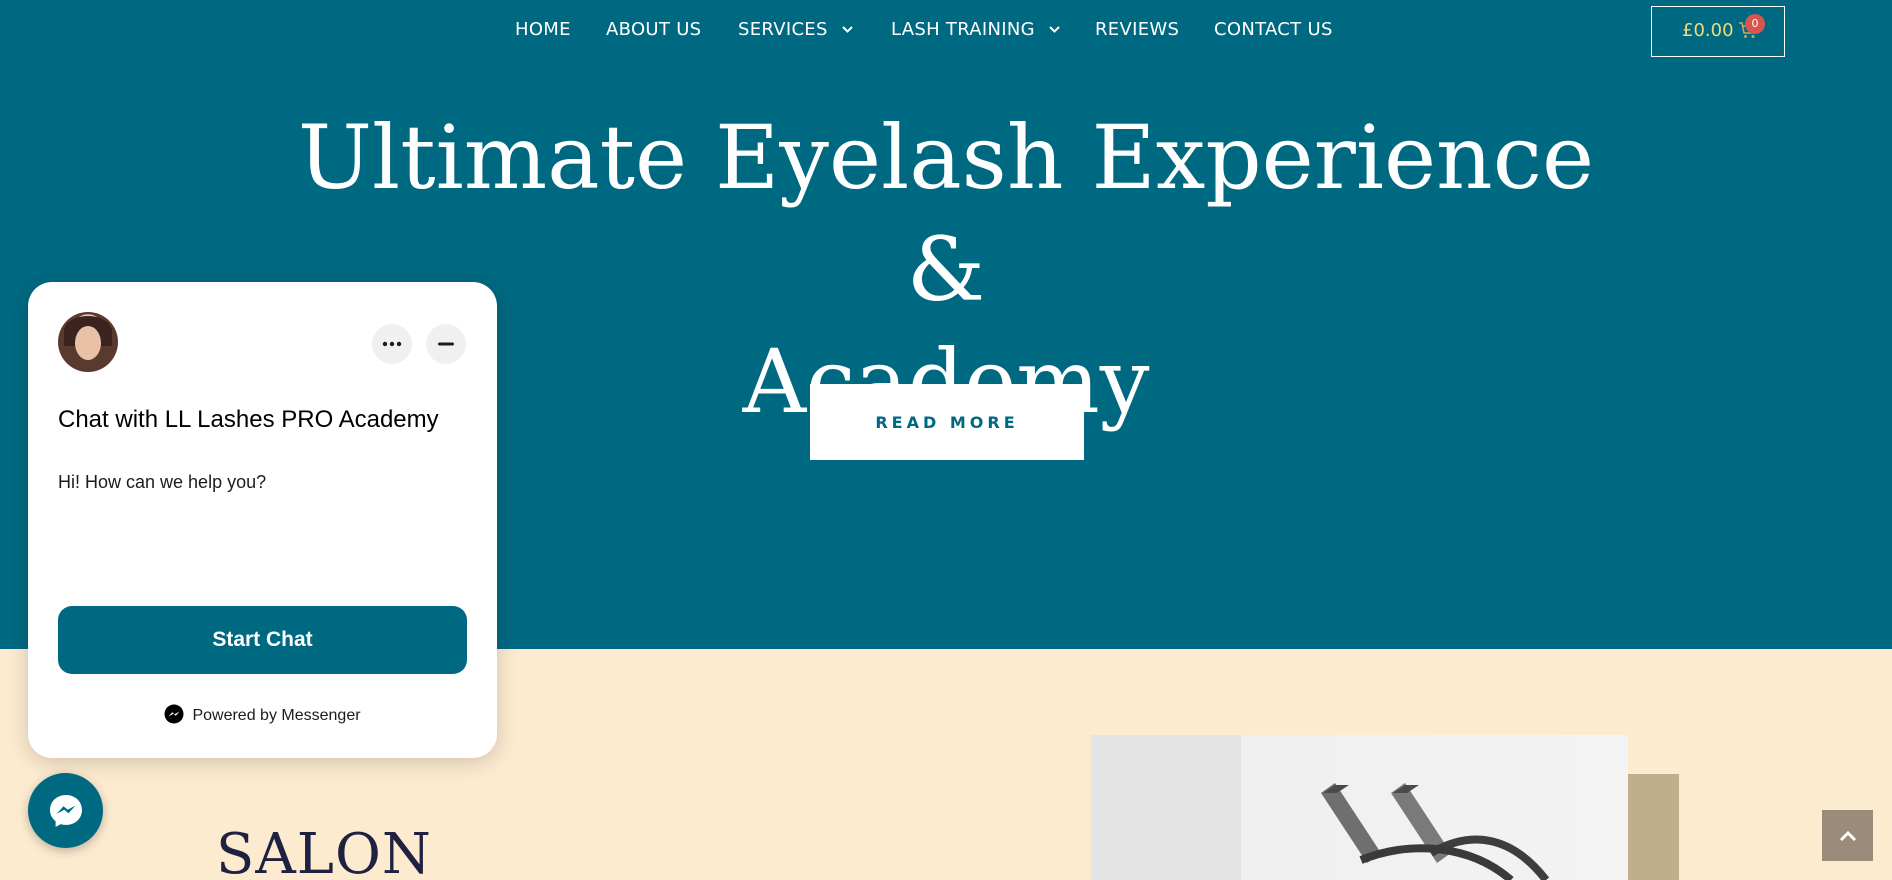 The image size is (1892, 880). I want to click on decorative-tan-block, so click(1653, 827).